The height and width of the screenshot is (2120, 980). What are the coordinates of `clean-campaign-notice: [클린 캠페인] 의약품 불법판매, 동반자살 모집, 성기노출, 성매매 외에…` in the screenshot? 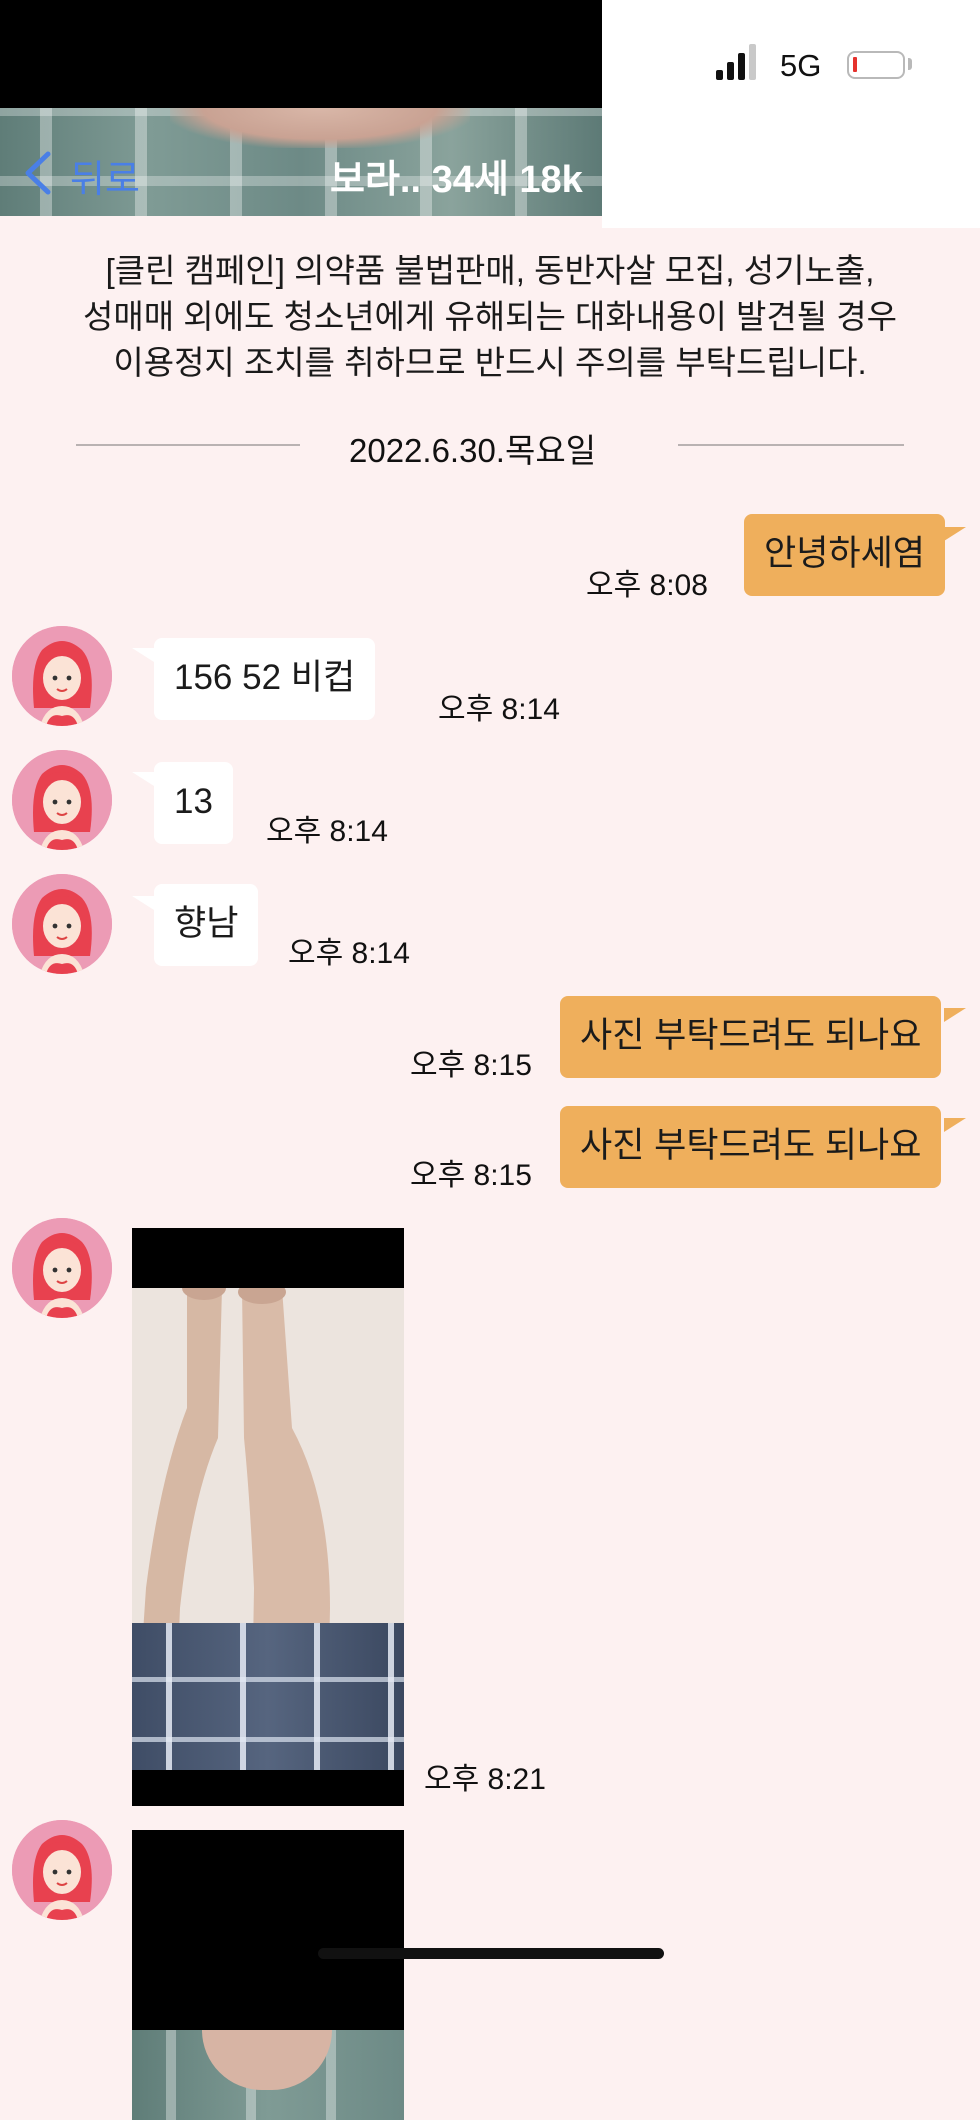 It's located at (490, 317).